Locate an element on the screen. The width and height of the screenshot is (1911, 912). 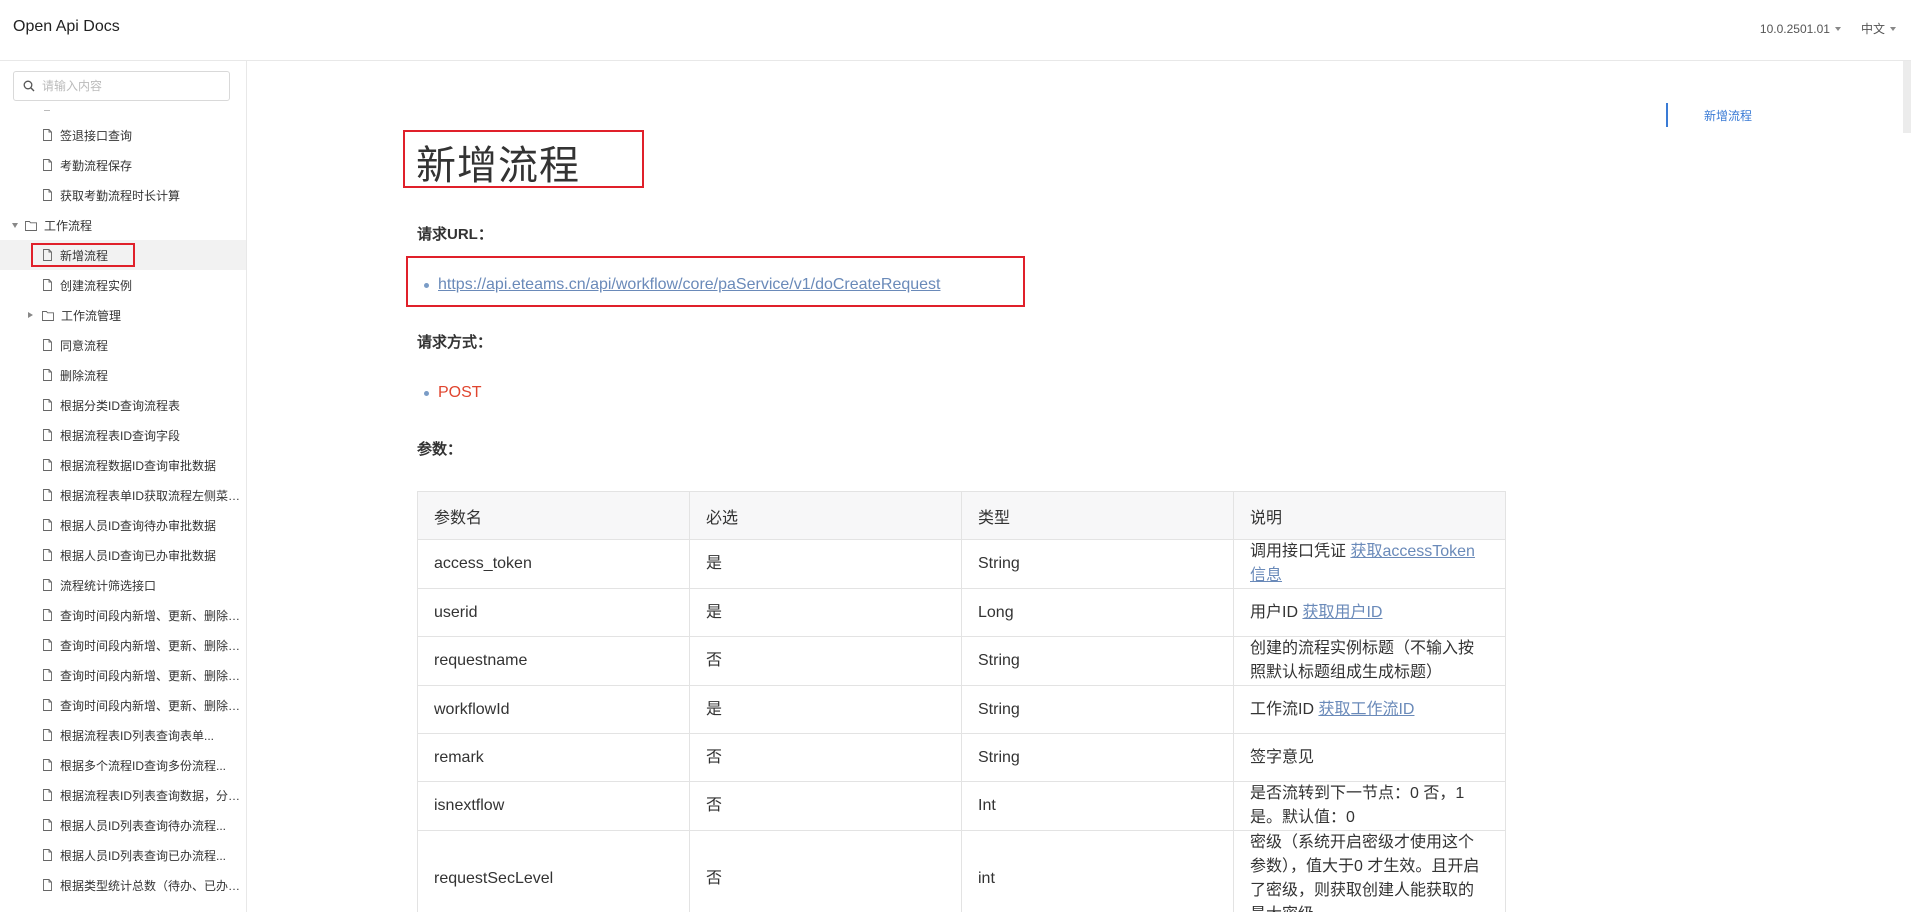
language-dropdown: 中文 is located at coordinates (1878, 28).